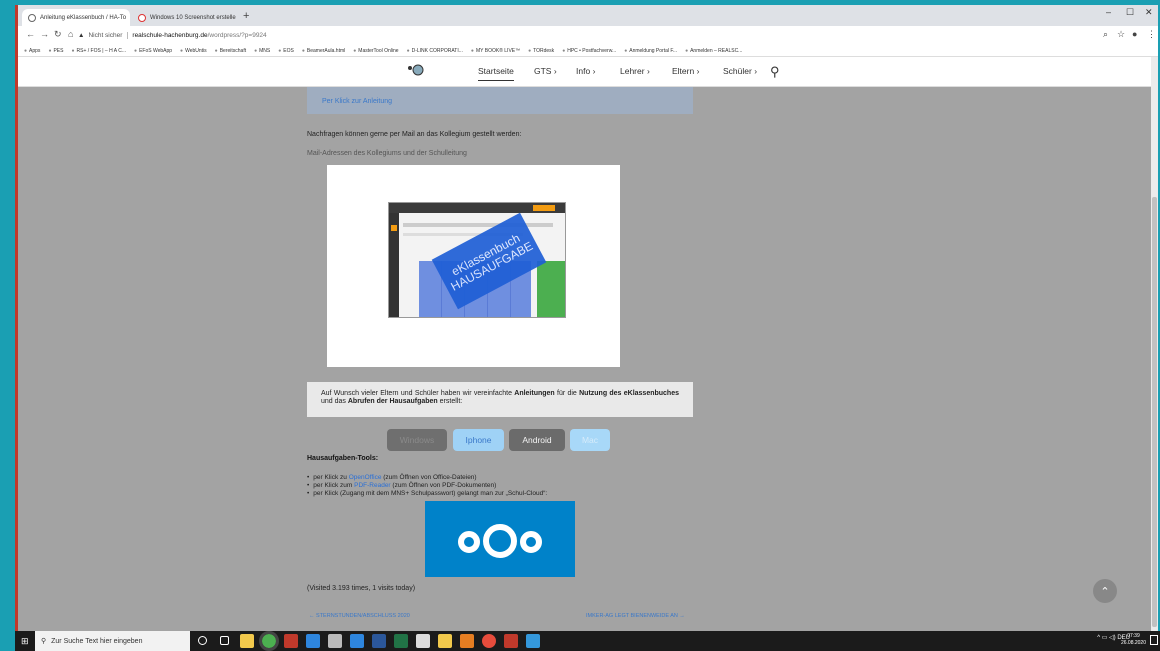 The width and height of the screenshot is (1160, 651). Describe the element at coordinates (379, 641) in the screenshot. I see `word-icon` at that location.